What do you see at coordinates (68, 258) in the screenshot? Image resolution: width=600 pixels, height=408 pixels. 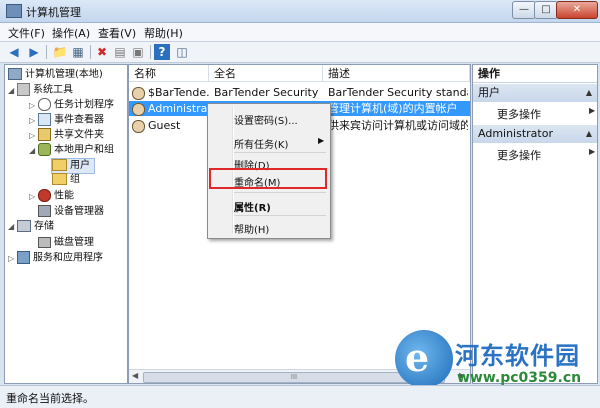 I see `tree-label: 服务和应用程序` at bounding box center [68, 258].